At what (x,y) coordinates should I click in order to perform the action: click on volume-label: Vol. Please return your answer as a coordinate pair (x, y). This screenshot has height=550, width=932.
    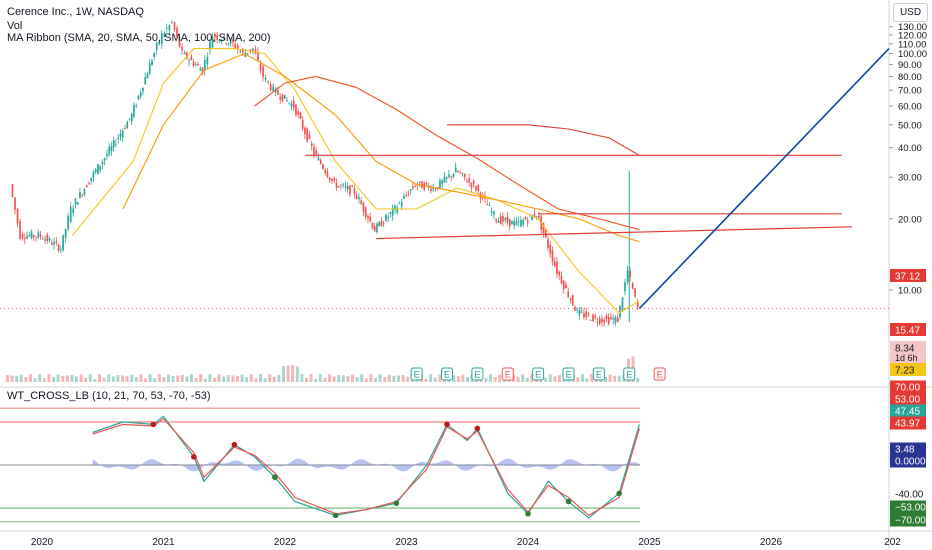
    Looking at the image, I should click on (15, 26).